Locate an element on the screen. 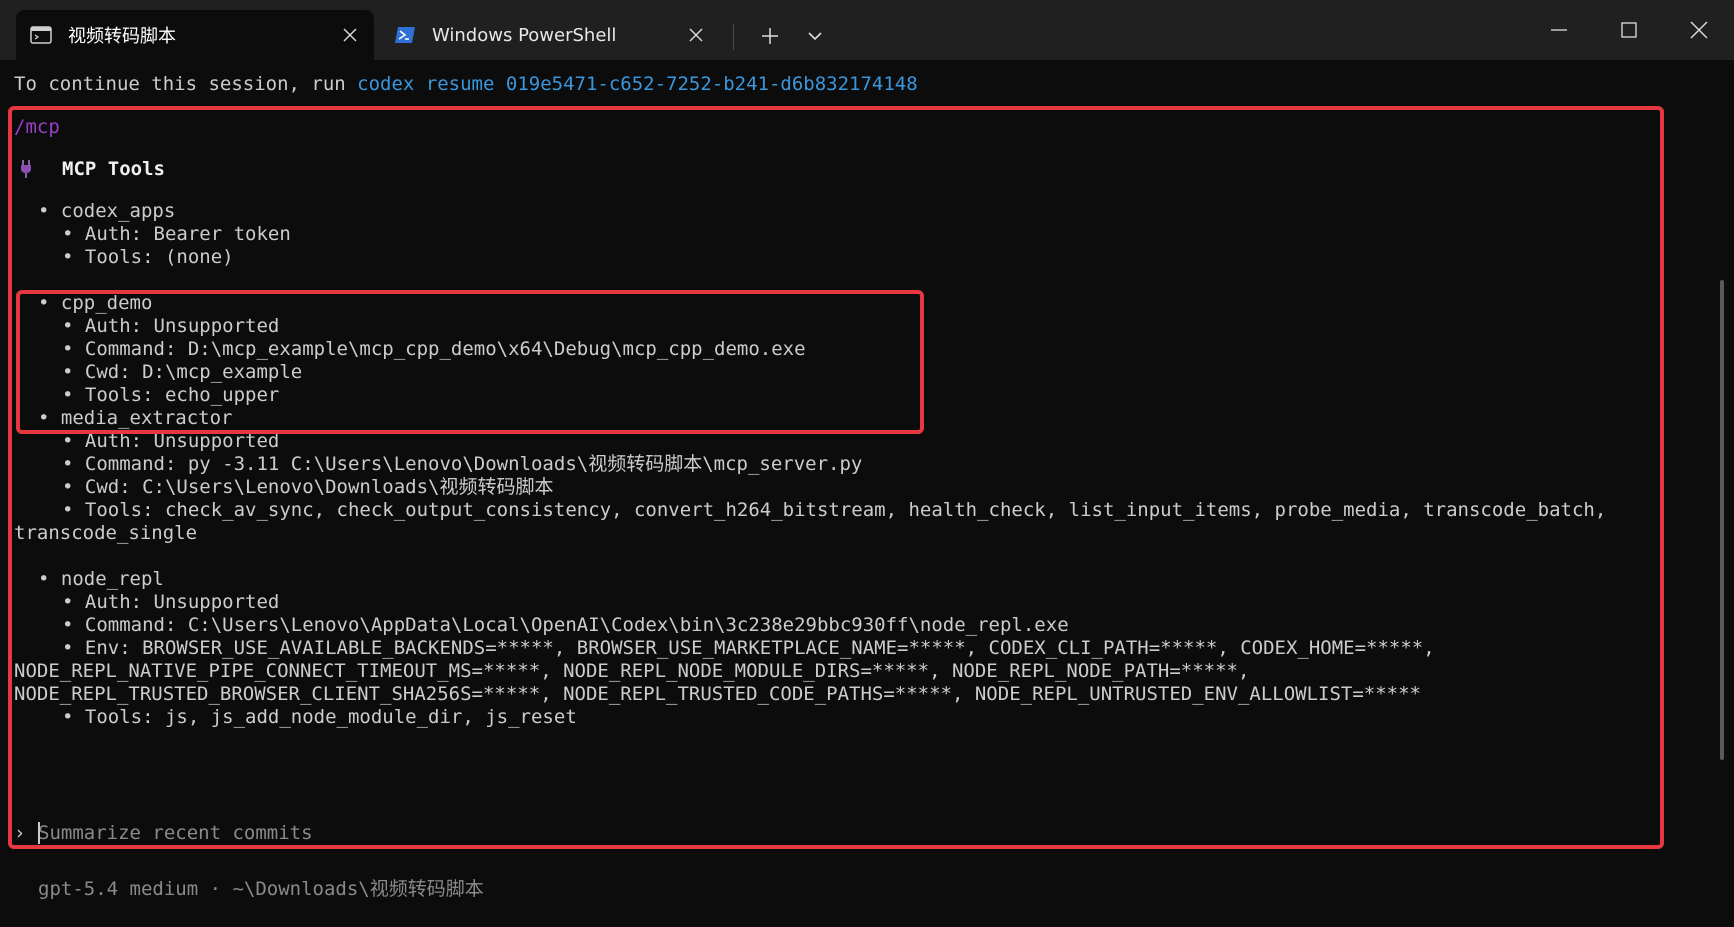  minimize-button is located at coordinates (1559, 30).